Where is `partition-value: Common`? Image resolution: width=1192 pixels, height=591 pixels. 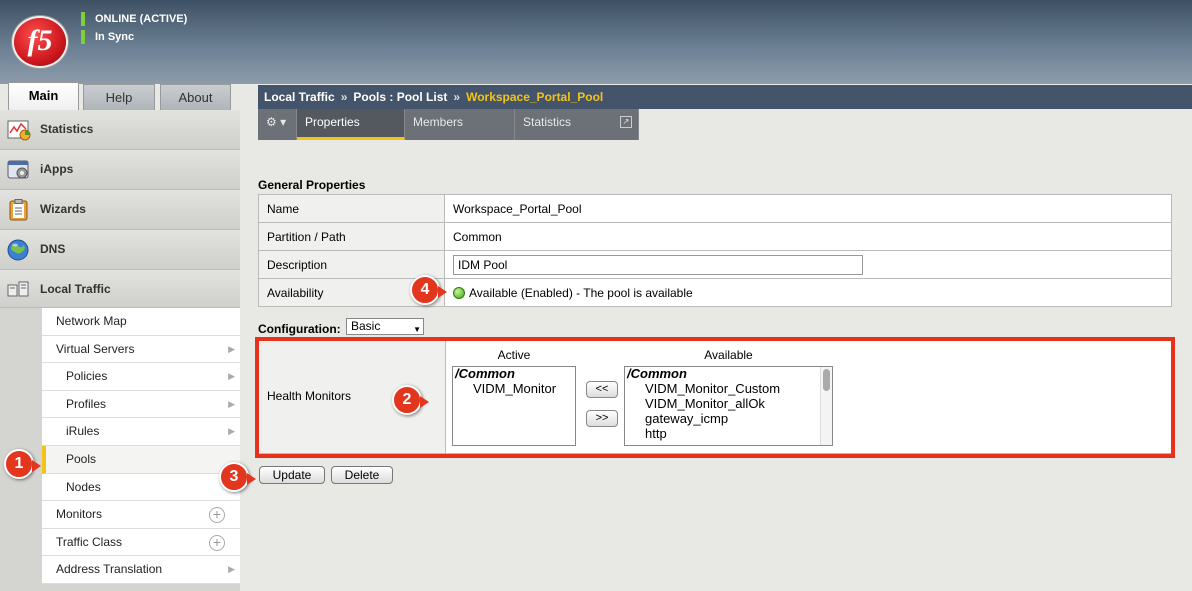
partition-value: Common is located at coordinates (808, 236).